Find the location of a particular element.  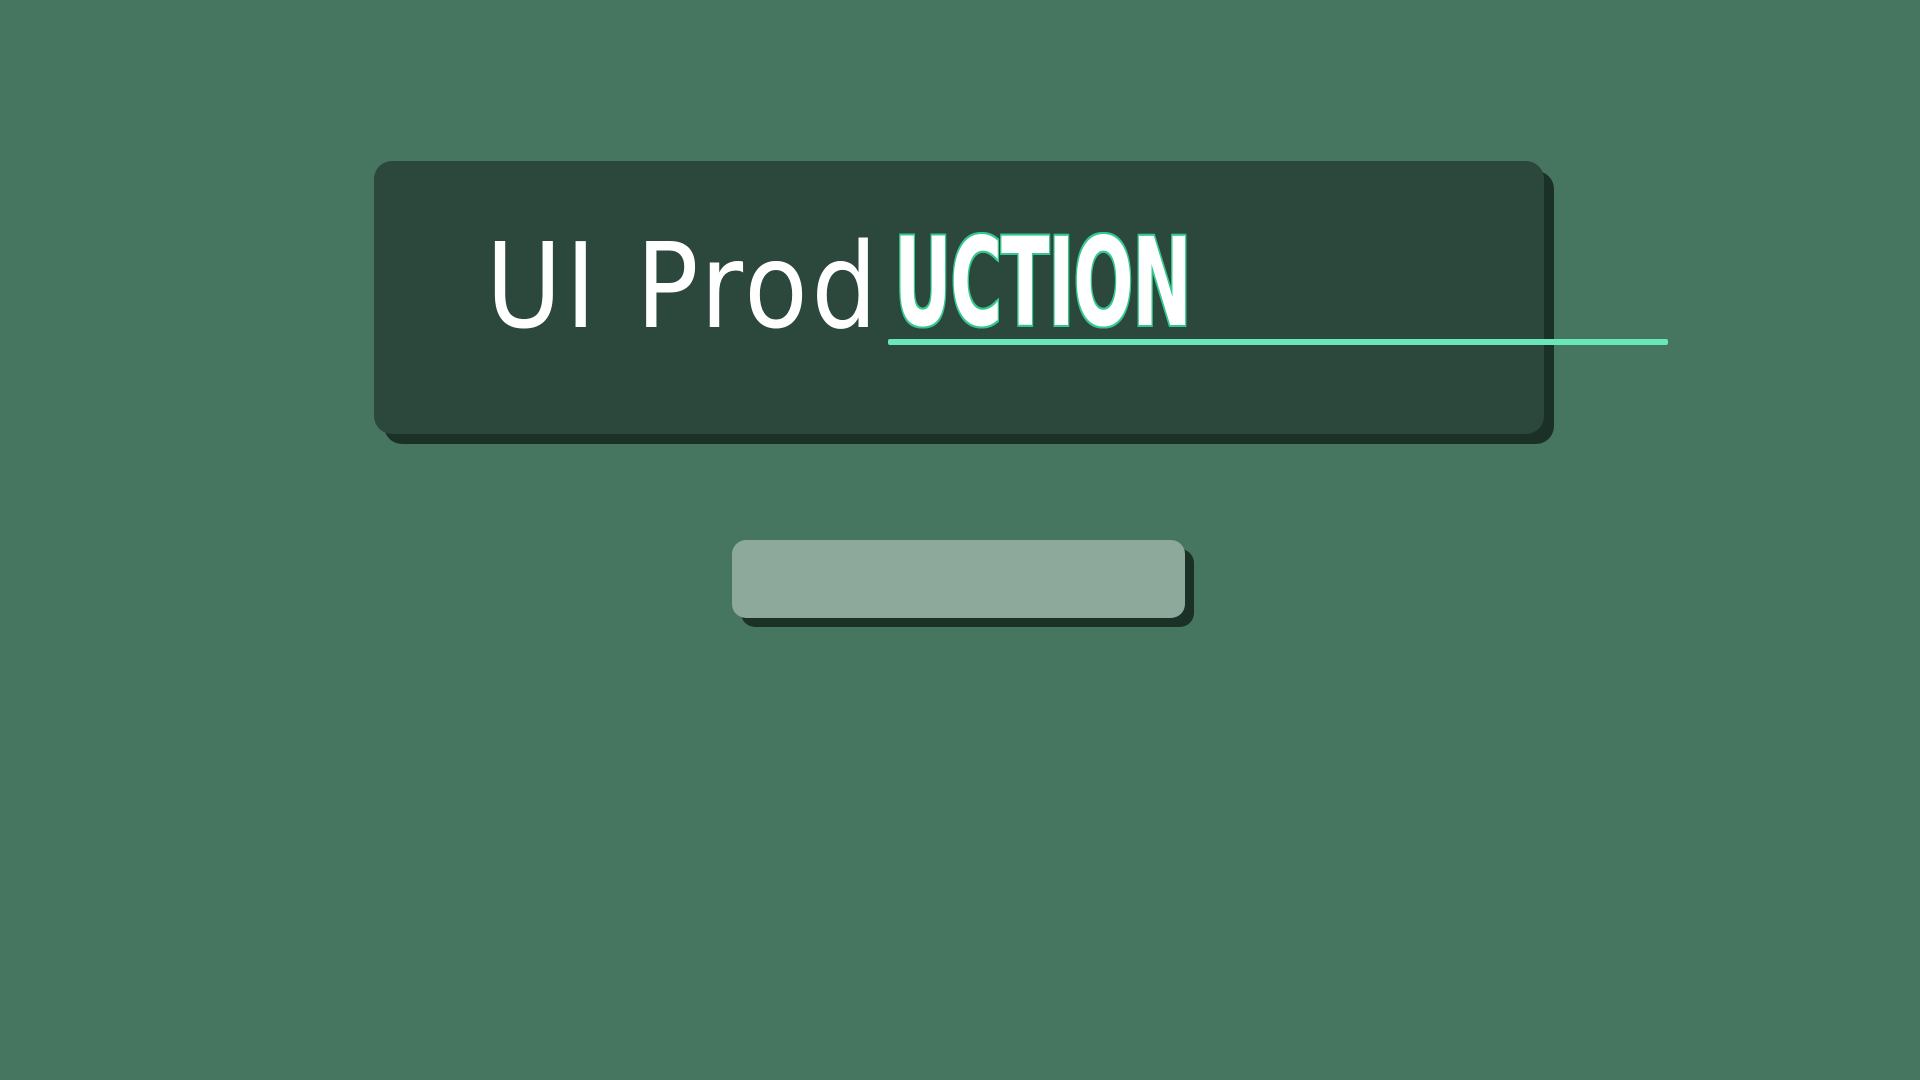

title-underline is located at coordinates (1278, 342).